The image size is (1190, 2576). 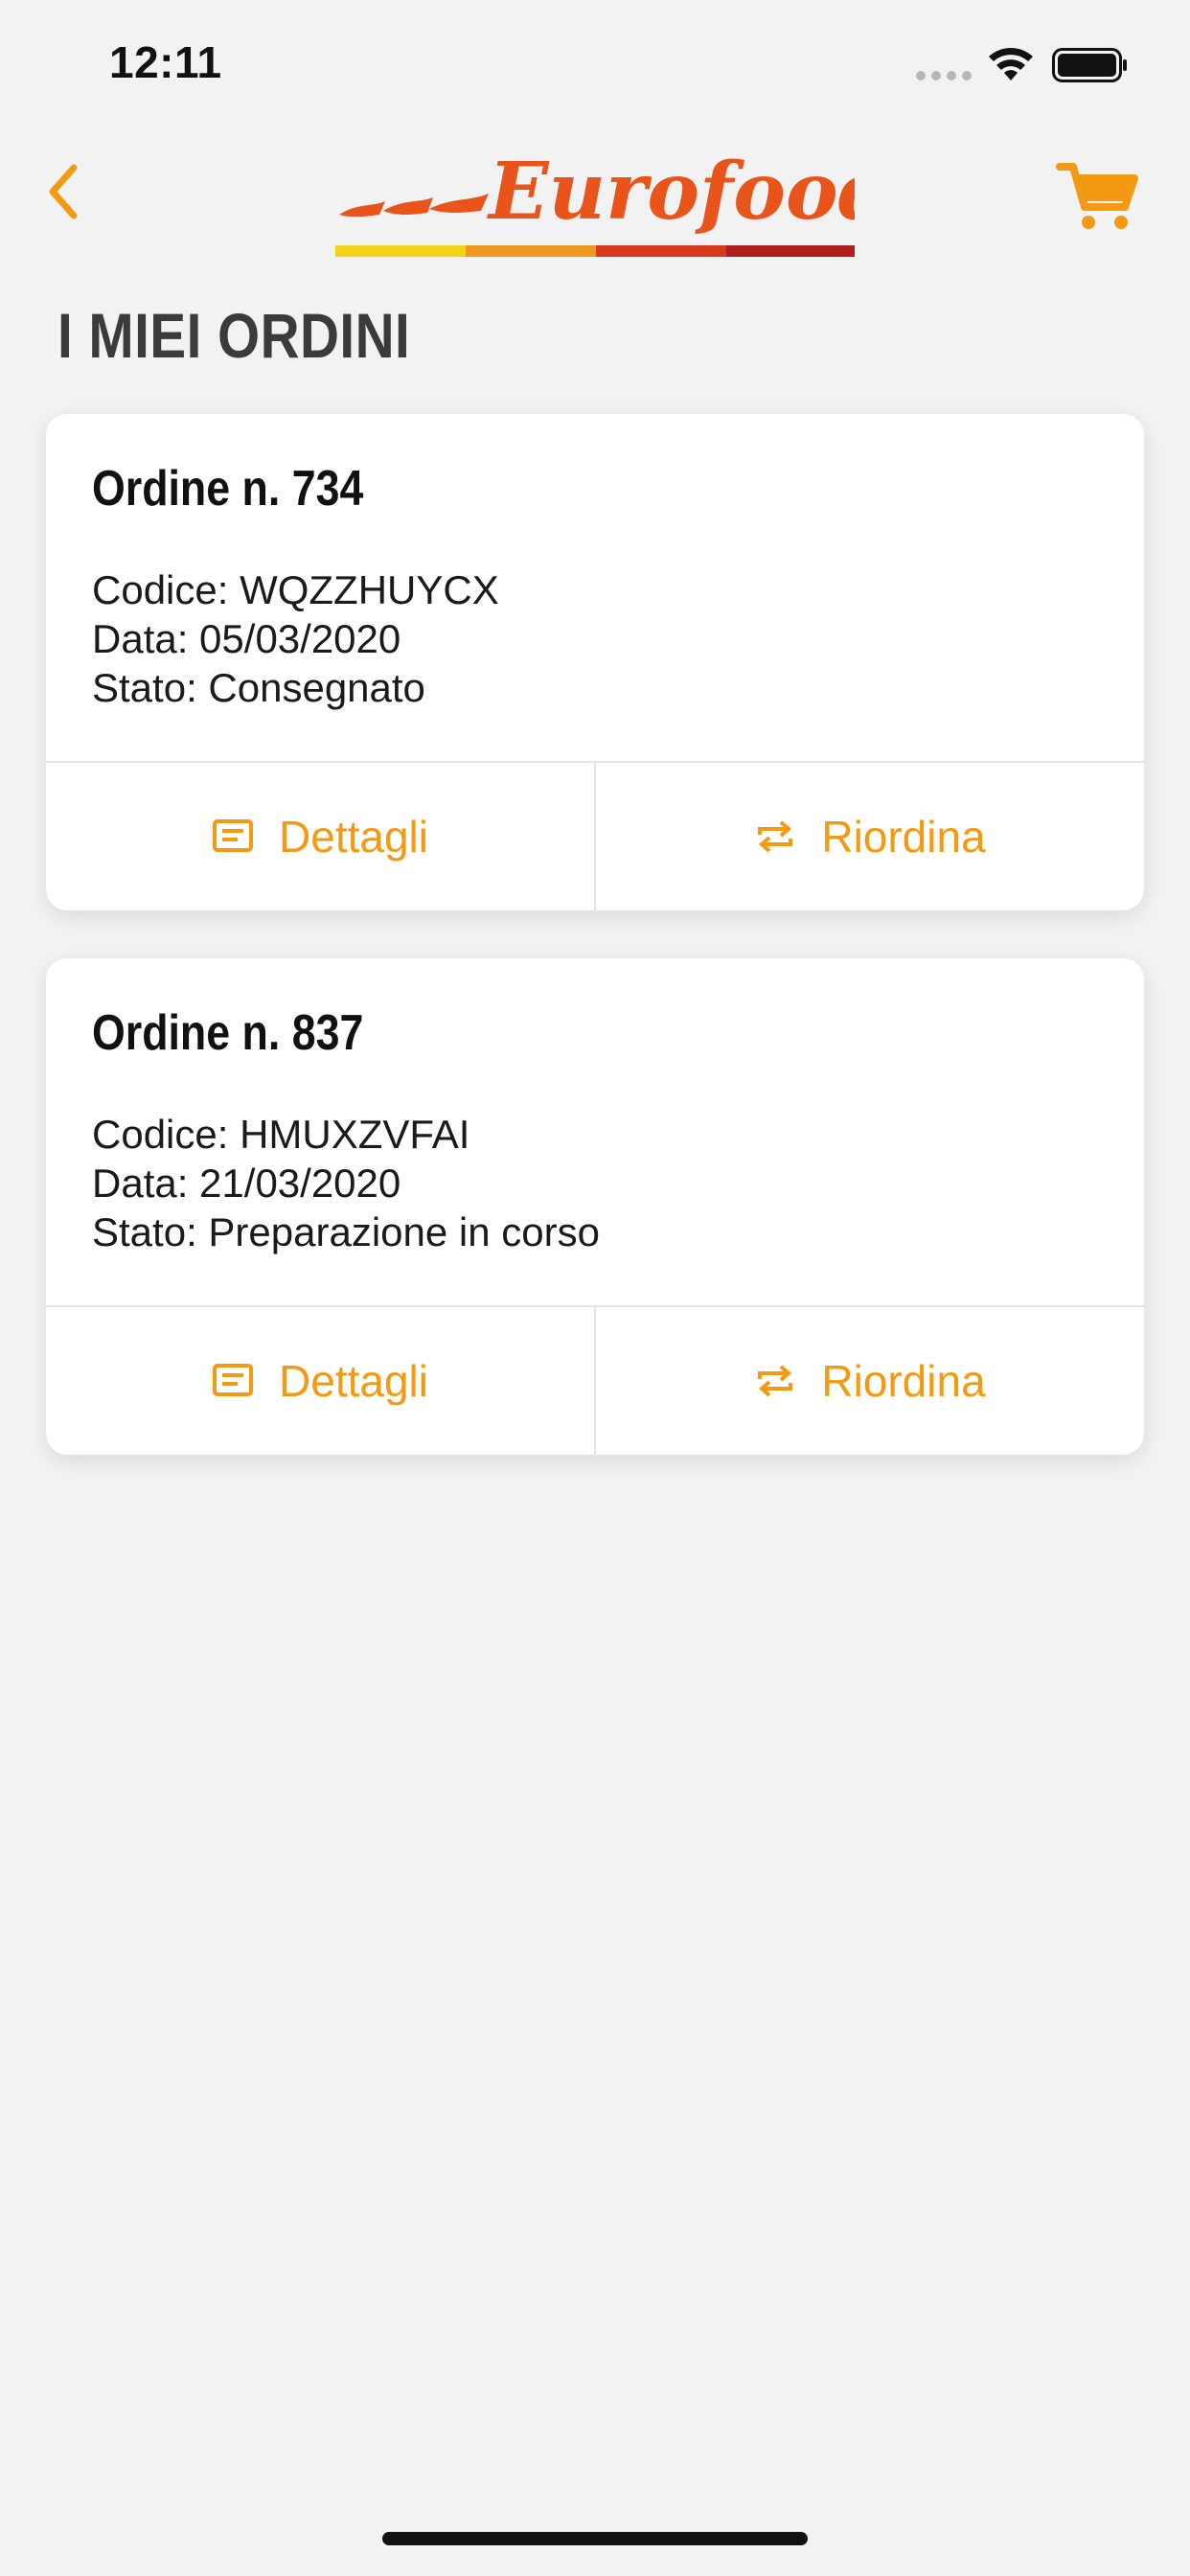 What do you see at coordinates (234, 335) in the screenshot?
I see `page-title: I MIEI ORDINI` at bounding box center [234, 335].